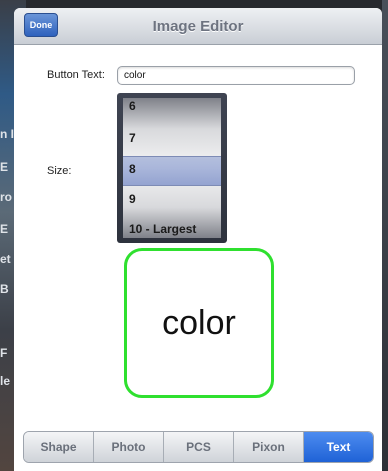 This screenshot has width=388, height=471. I want to click on tab-text: Text, so click(338, 447).